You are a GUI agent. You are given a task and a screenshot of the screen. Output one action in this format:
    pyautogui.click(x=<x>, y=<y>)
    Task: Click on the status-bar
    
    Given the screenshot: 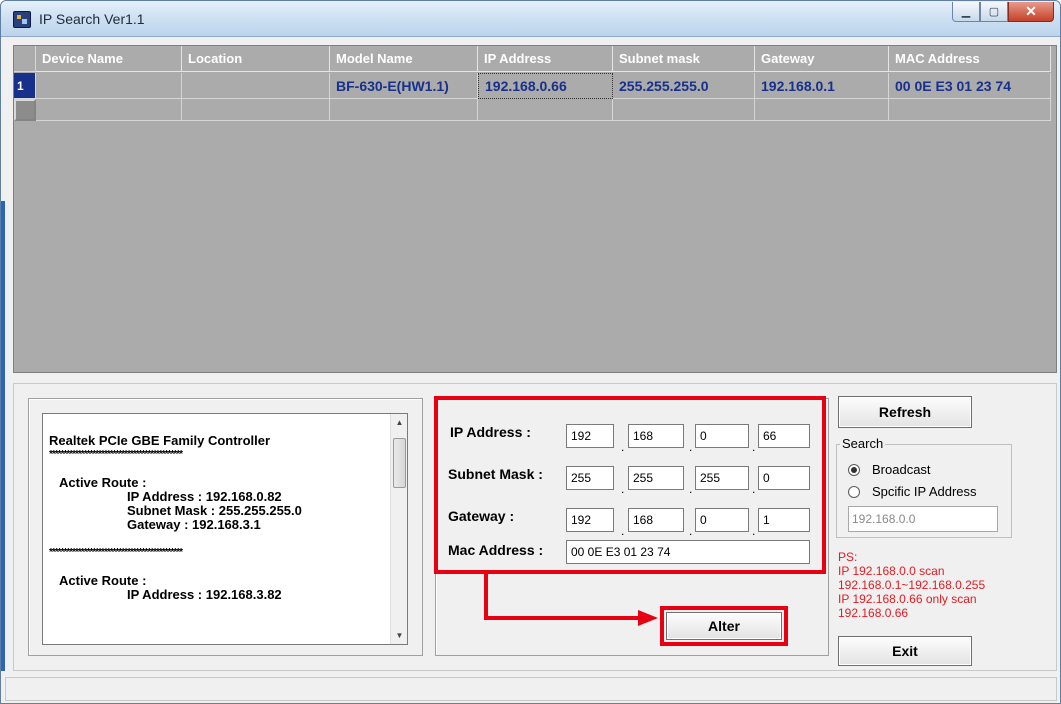 What is the action you would take?
    pyautogui.click(x=531, y=689)
    